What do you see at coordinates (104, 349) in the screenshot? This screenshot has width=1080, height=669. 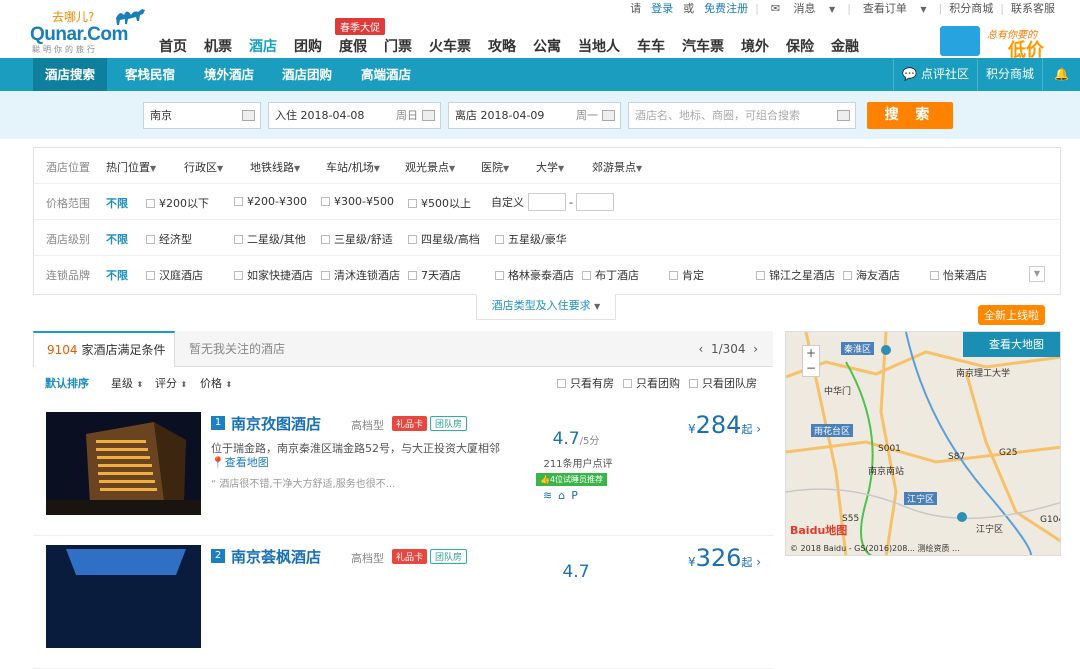 I see `tab-all-hotels: 9104 家酒店满足条件` at bounding box center [104, 349].